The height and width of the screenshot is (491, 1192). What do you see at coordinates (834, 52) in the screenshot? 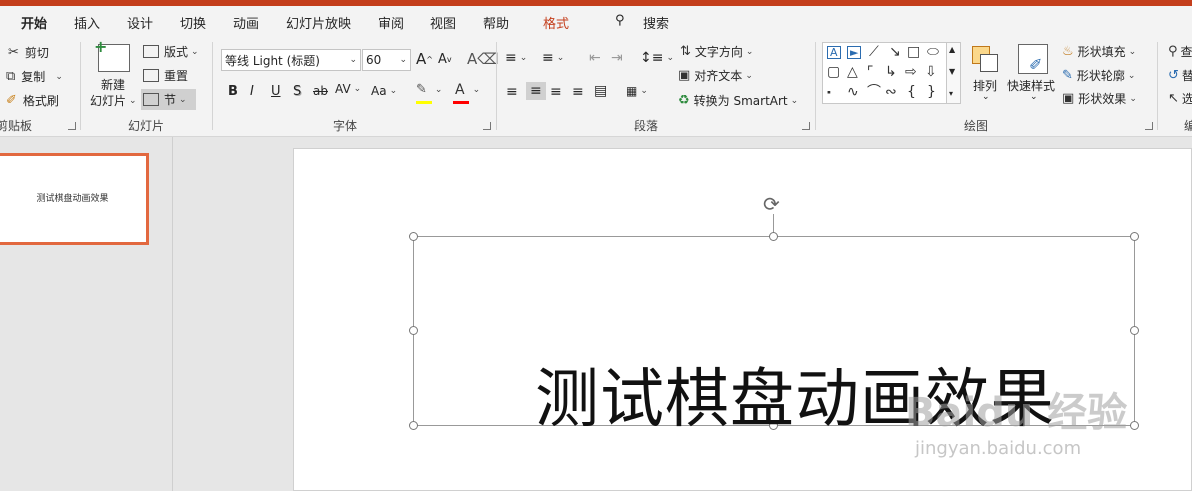
I see `text-box-icon: A` at bounding box center [834, 52].